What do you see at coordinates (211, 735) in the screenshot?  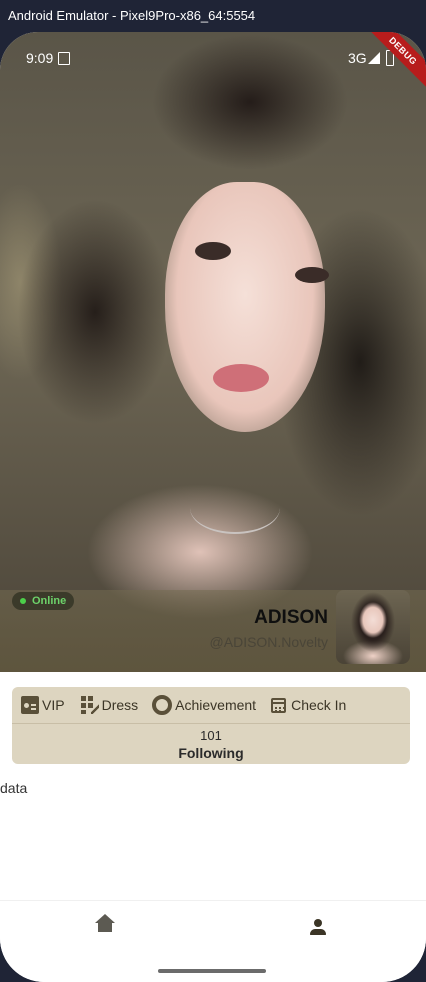 I see `following-count: 101` at bounding box center [211, 735].